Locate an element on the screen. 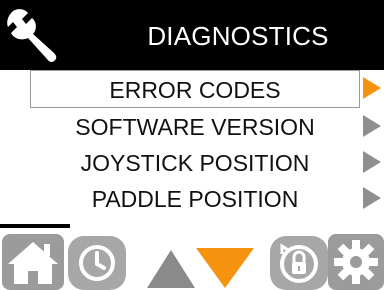 This screenshot has width=384, height=290. page-title: DIAGNOSTICS is located at coordinates (238, 36).